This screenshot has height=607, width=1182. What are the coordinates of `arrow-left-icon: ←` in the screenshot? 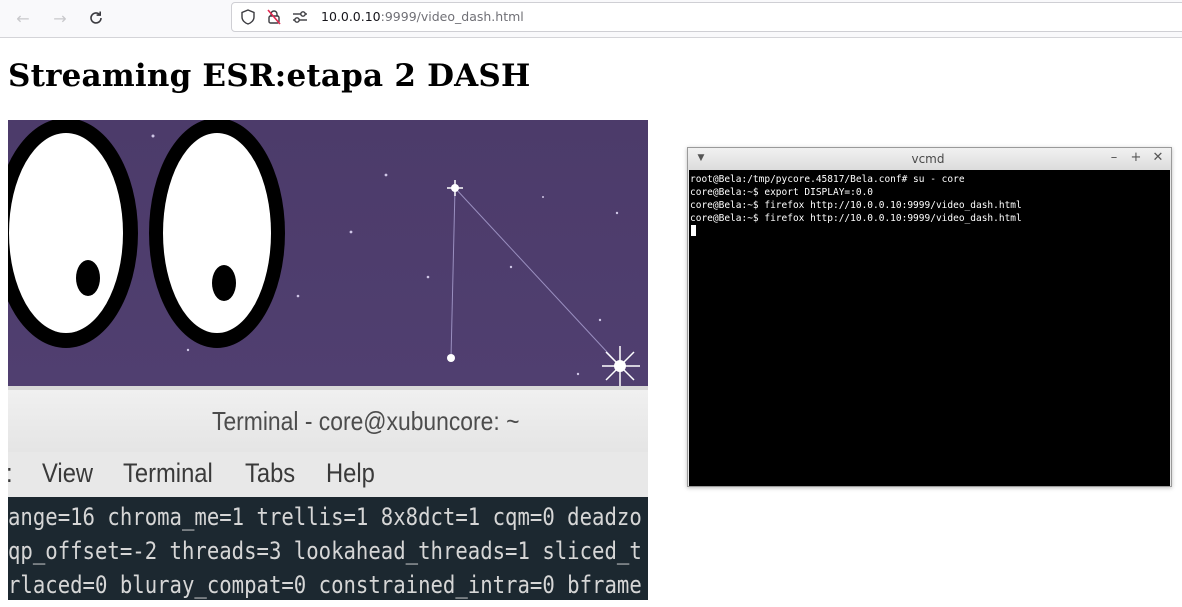 It's located at (23, 18).